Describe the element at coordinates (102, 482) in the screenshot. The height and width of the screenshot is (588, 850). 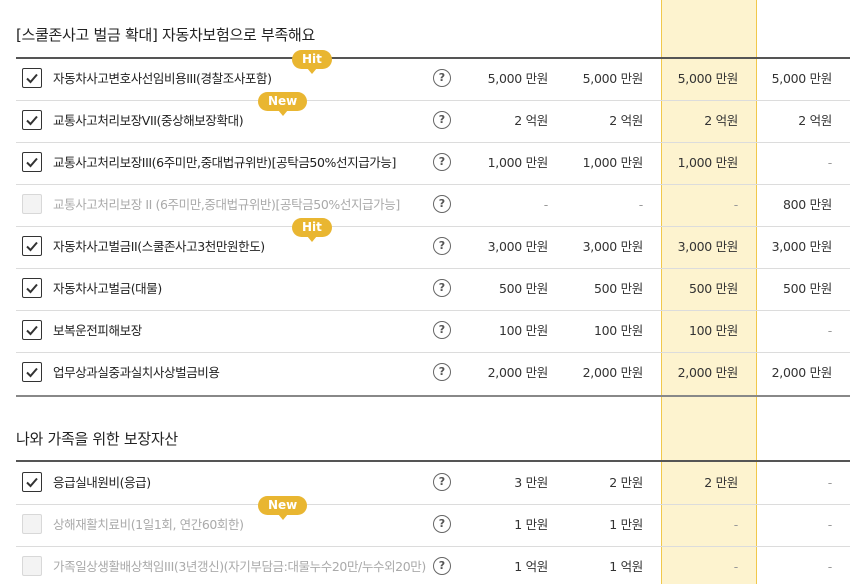
I see `coverage-label: 응급실내원비(응급)` at that location.